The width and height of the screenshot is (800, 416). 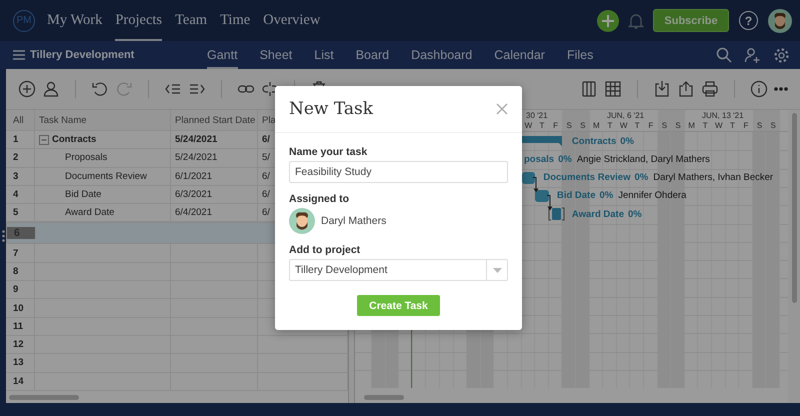 What do you see at coordinates (331, 109) in the screenshot?
I see `dialog-title: New Task` at bounding box center [331, 109].